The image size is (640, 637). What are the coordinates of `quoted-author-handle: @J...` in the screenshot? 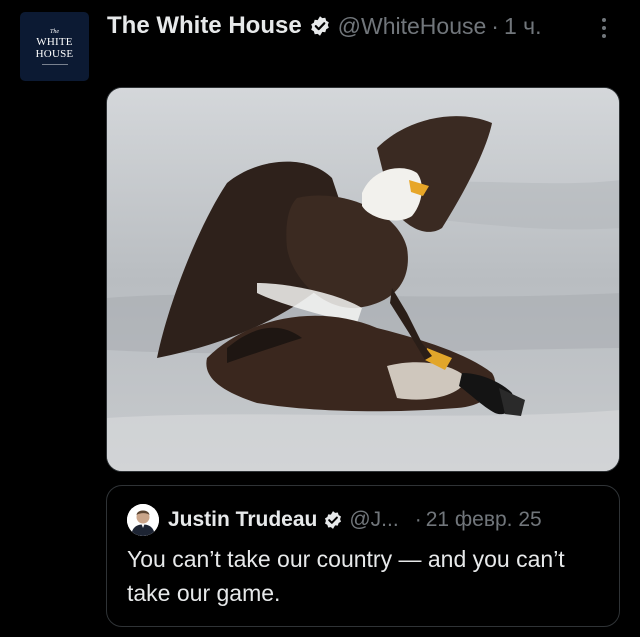 It's located at (373, 520).